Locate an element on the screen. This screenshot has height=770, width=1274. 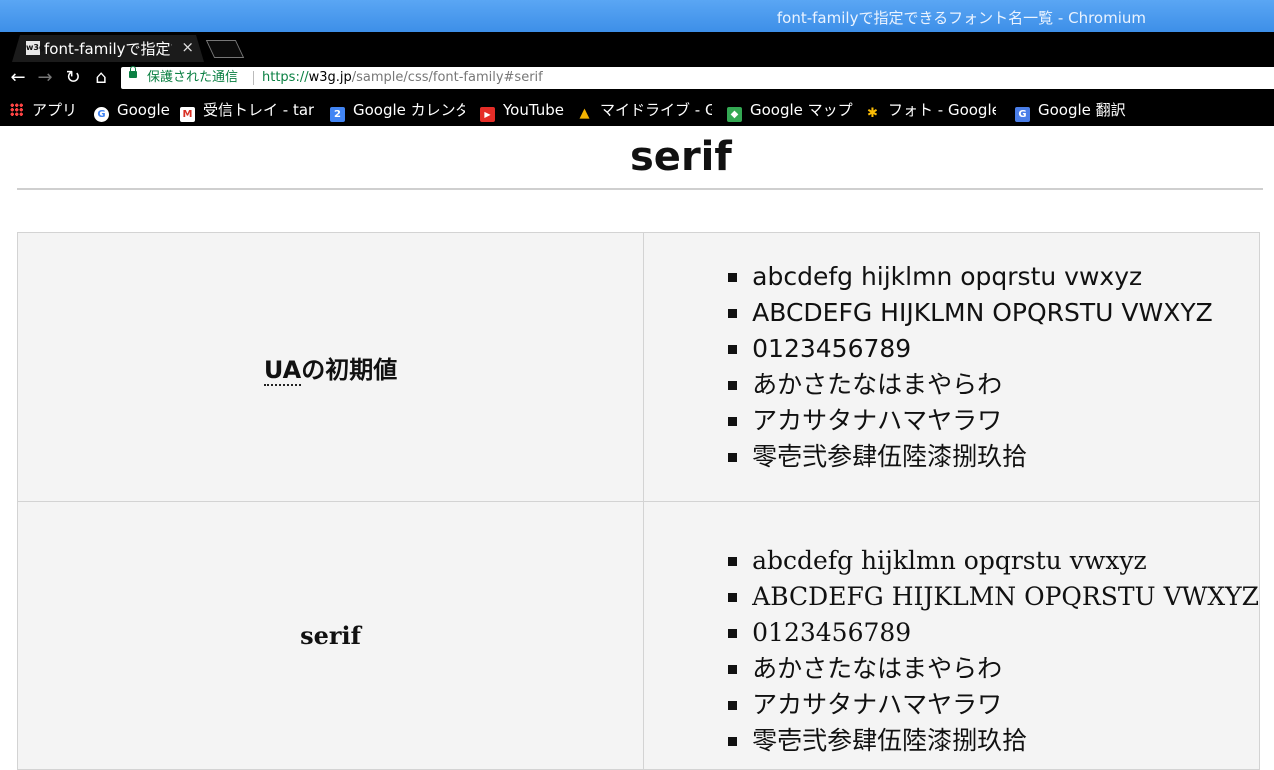
bookmark-label: 受信トレイ - tar is located at coordinates (259, 110).